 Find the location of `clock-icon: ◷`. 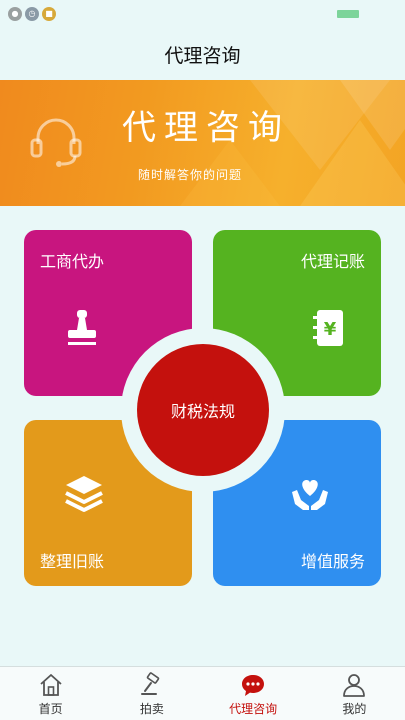

clock-icon: ◷ is located at coordinates (32, 14).